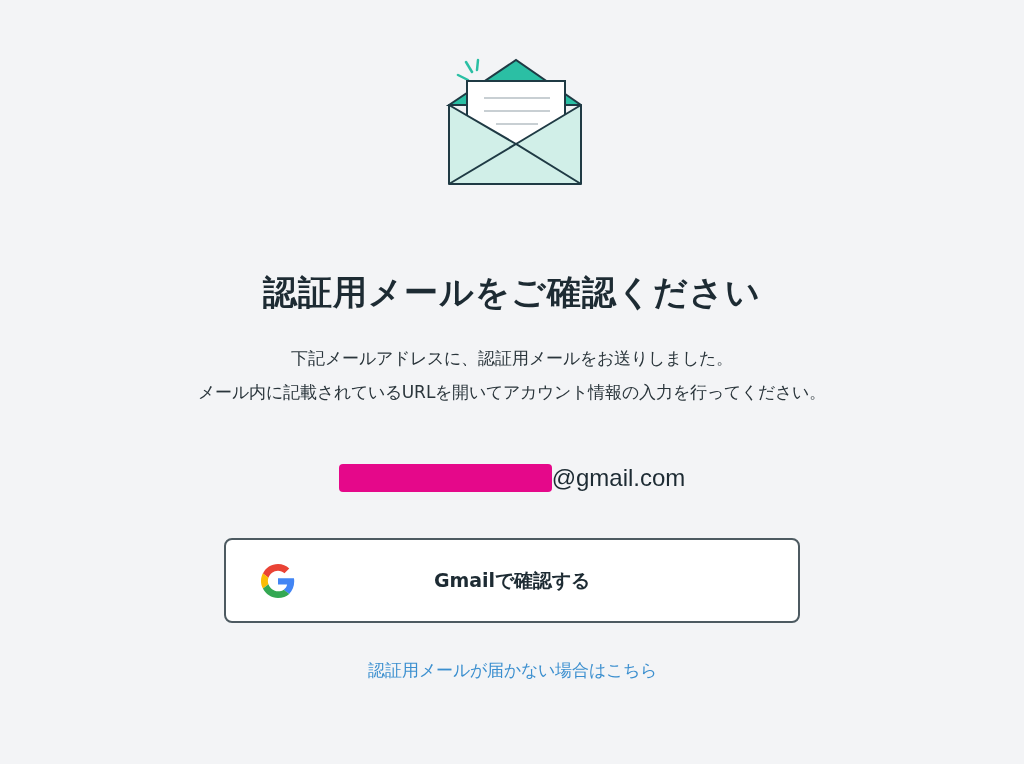 The width and height of the screenshot is (1024, 764). I want to click on gmail-button: Gmailで確認する, so click(512, 580).